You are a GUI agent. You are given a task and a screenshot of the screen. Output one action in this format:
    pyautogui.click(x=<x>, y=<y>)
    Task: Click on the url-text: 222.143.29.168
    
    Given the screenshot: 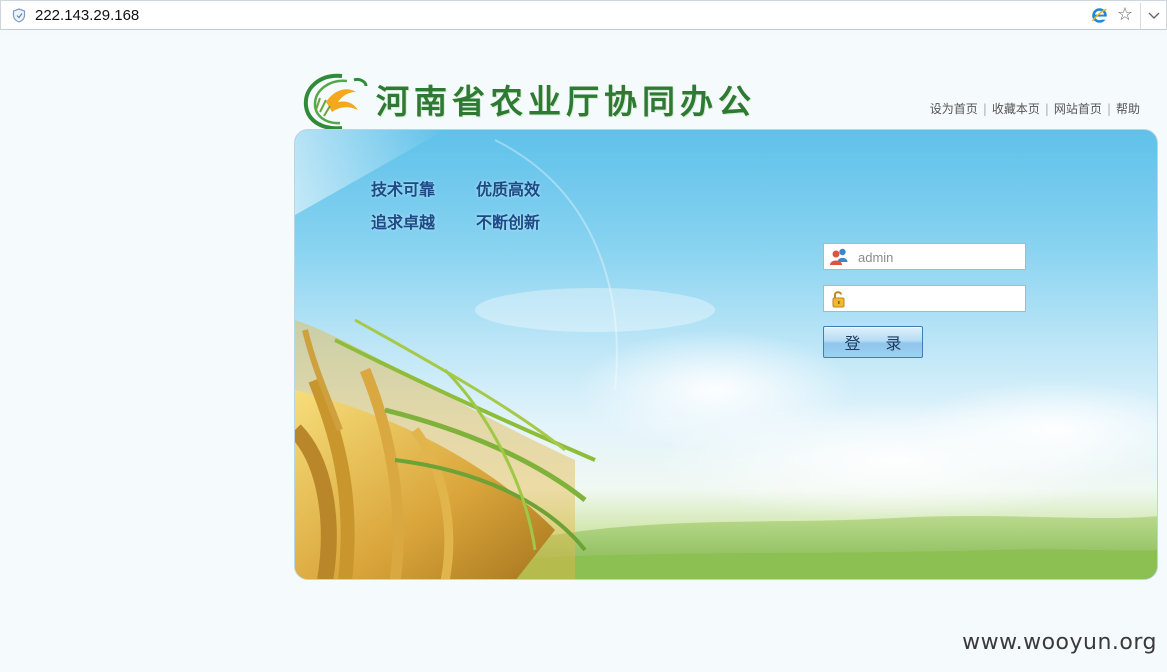 What is the action you would take?
    pyautogui.click(x=87, y=16)
    